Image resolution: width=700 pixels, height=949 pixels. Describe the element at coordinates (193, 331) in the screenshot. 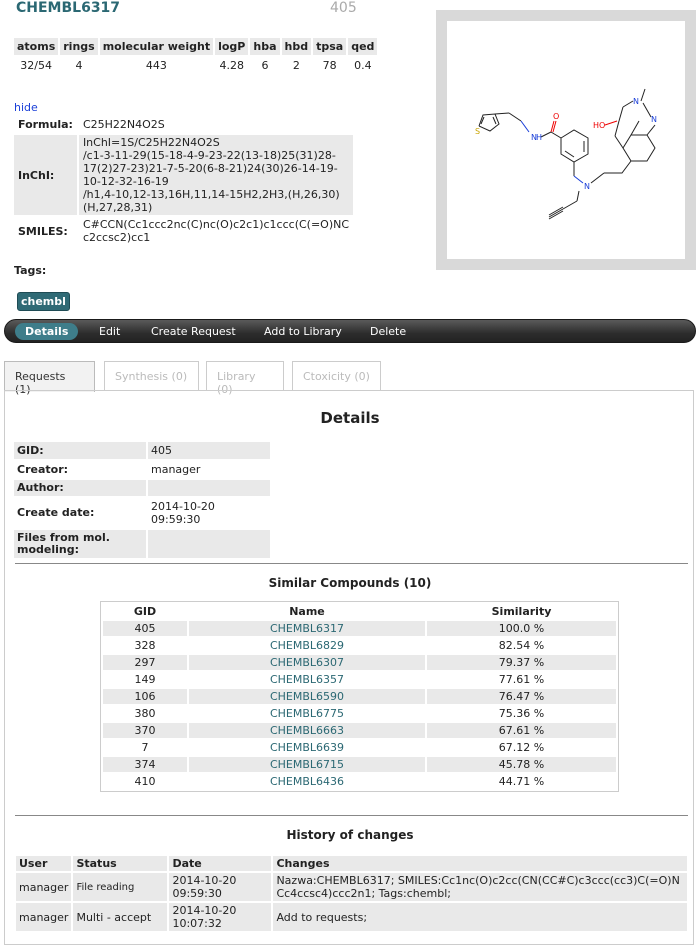

I see `nav-create-request: Create Request` at that location.